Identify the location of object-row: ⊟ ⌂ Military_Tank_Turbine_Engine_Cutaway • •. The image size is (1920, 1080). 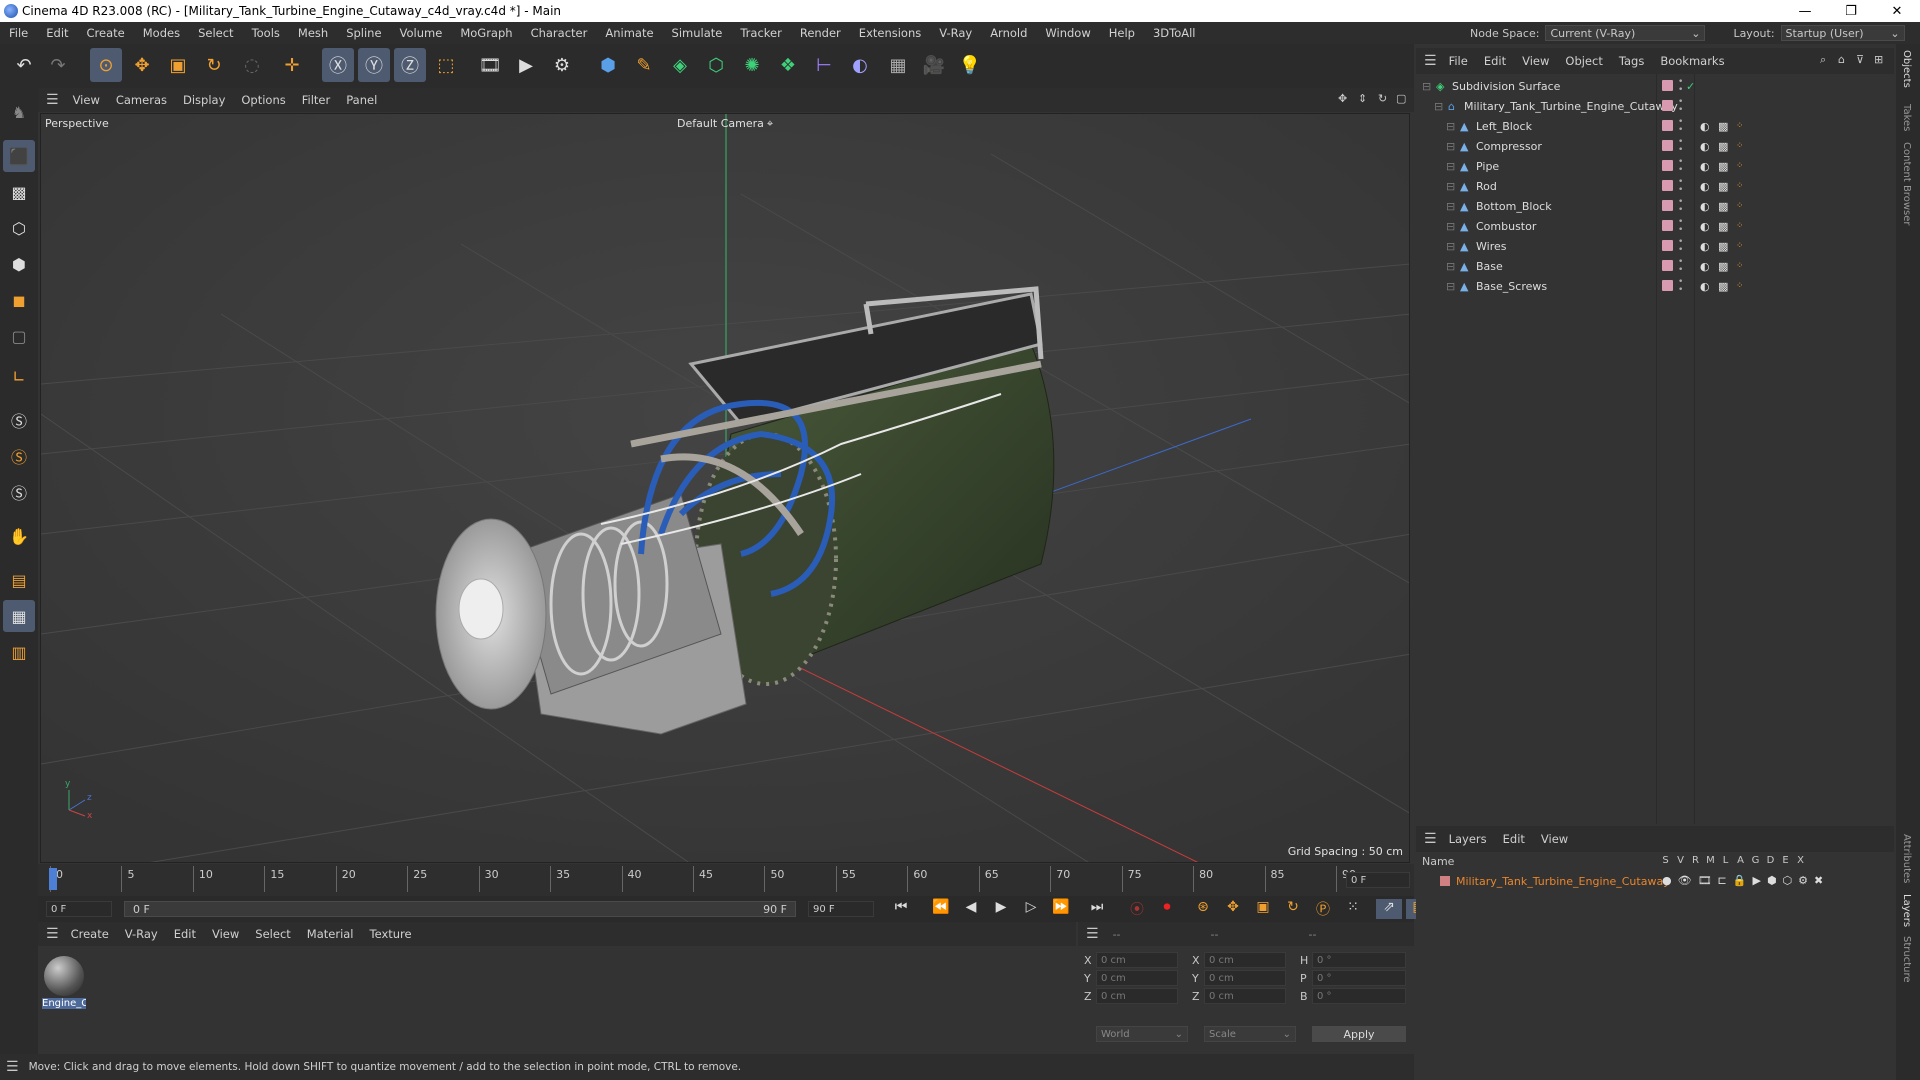
(1655, 106).